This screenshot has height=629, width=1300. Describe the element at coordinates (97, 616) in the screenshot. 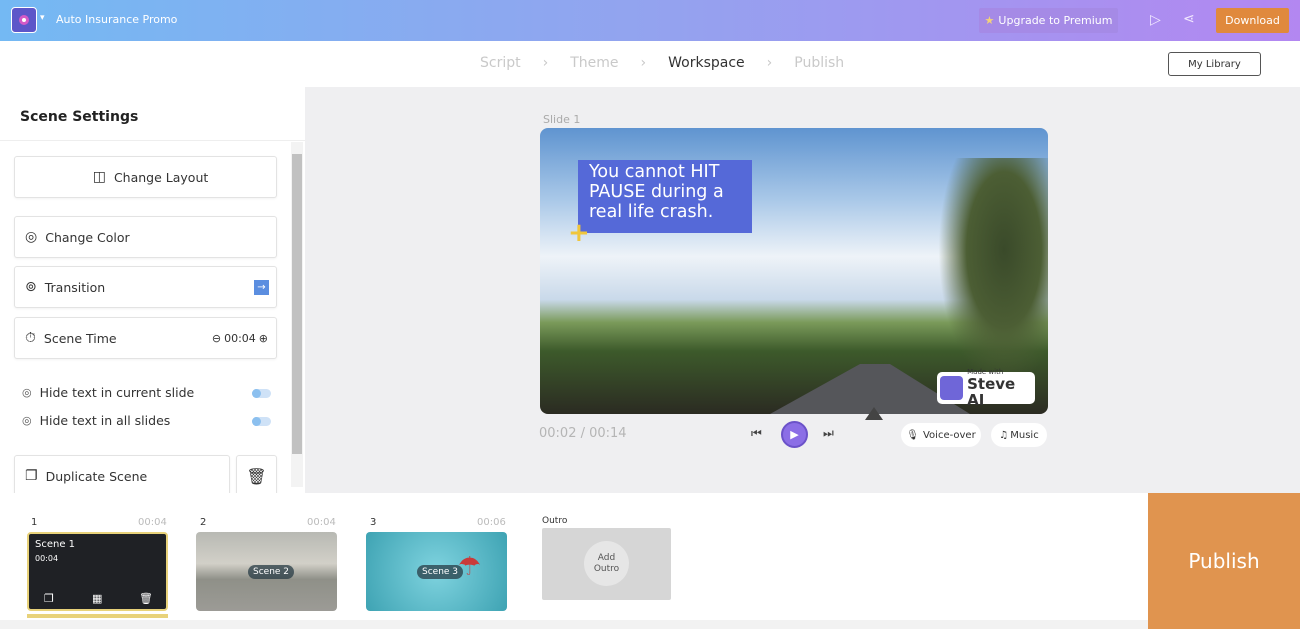

I see `selected-indicator` at that location.